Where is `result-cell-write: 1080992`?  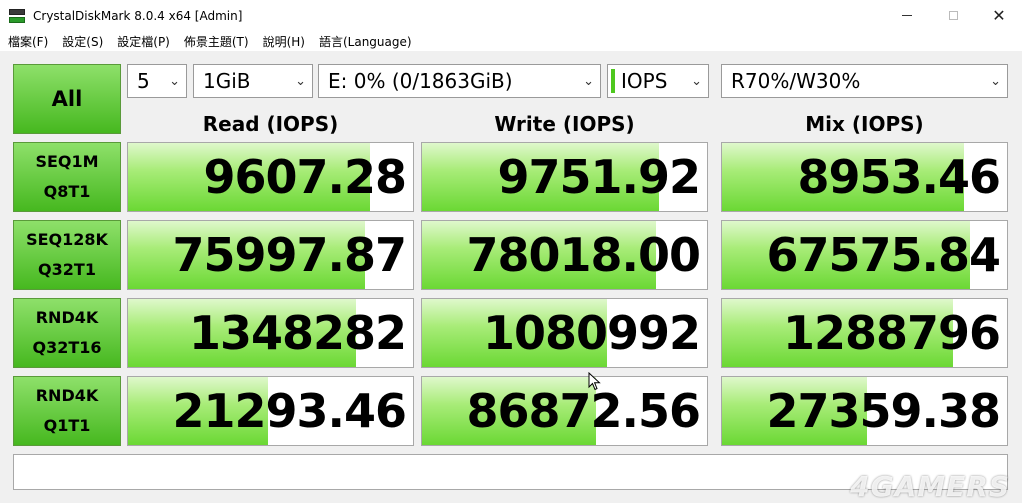
result-cell-write: 1080992 is located at coordinates (564, 333).